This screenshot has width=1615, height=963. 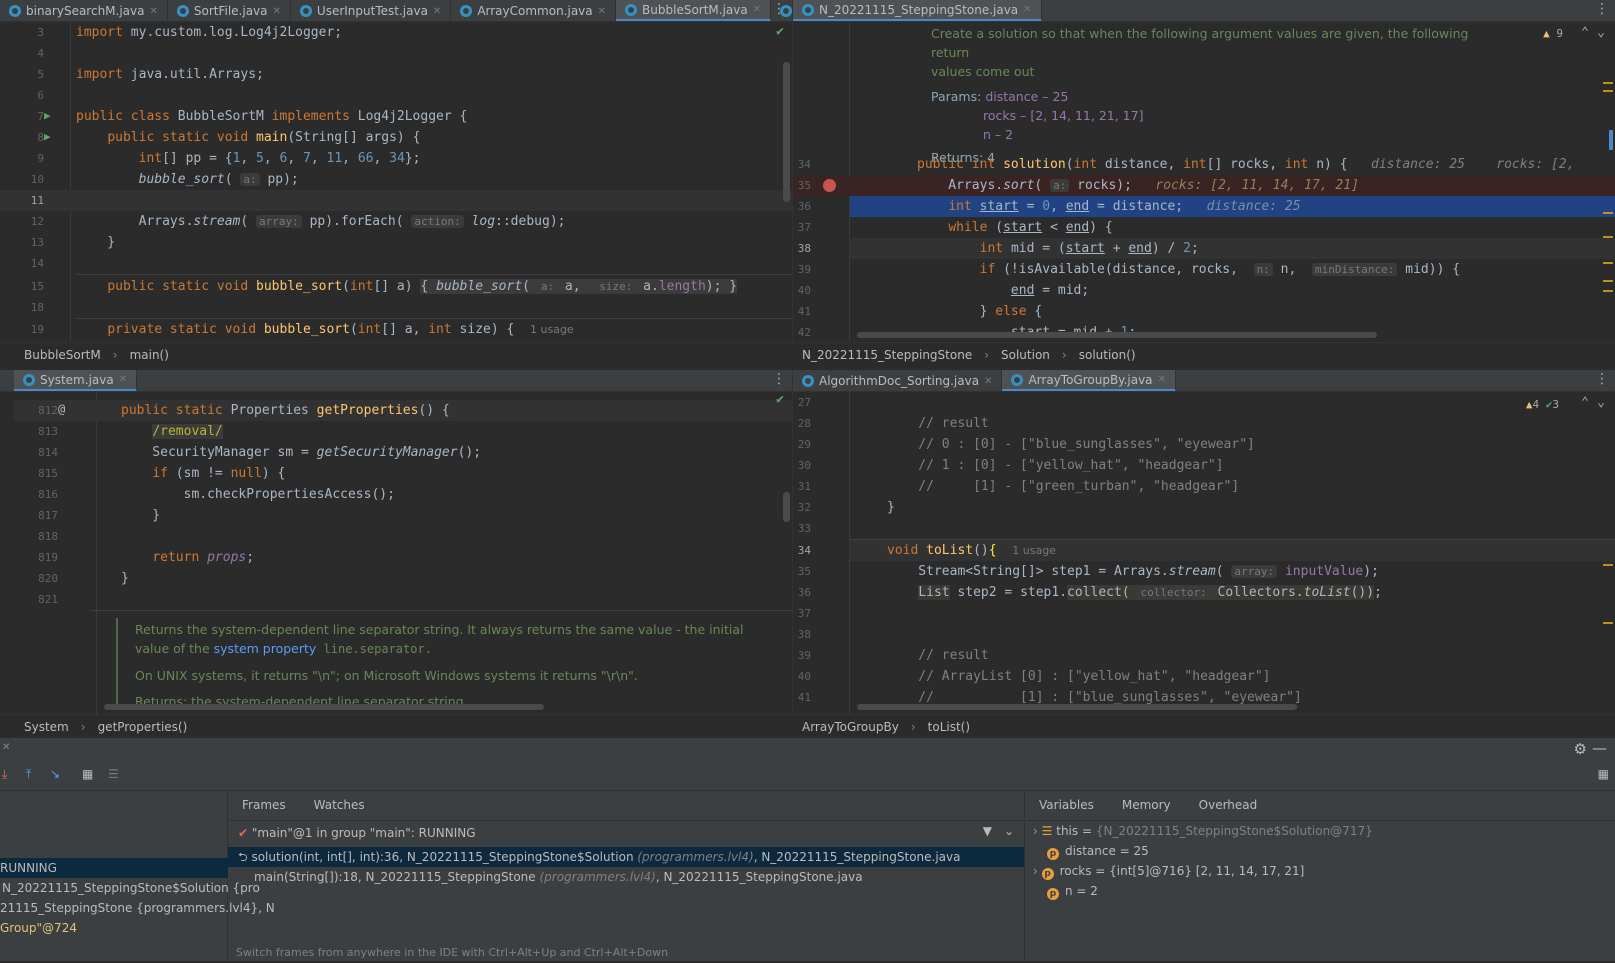 I want to click on breakpoint-icon, so click(x=829, y=185).